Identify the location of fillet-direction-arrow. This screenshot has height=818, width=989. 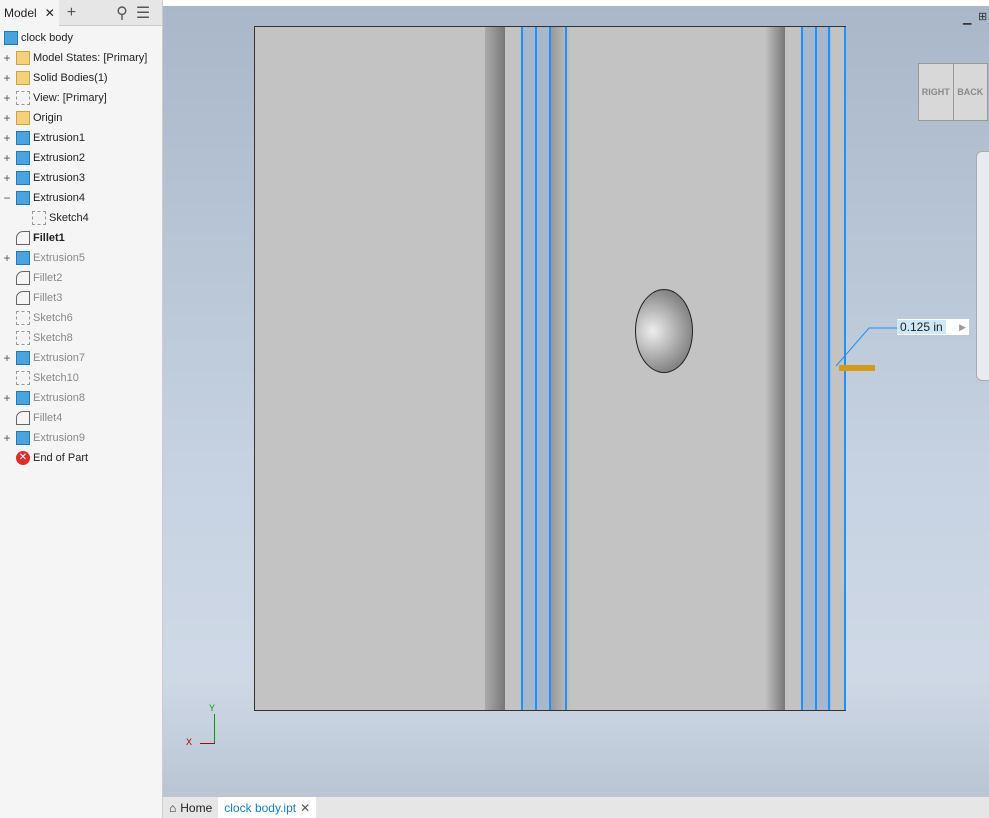
(857, 368).